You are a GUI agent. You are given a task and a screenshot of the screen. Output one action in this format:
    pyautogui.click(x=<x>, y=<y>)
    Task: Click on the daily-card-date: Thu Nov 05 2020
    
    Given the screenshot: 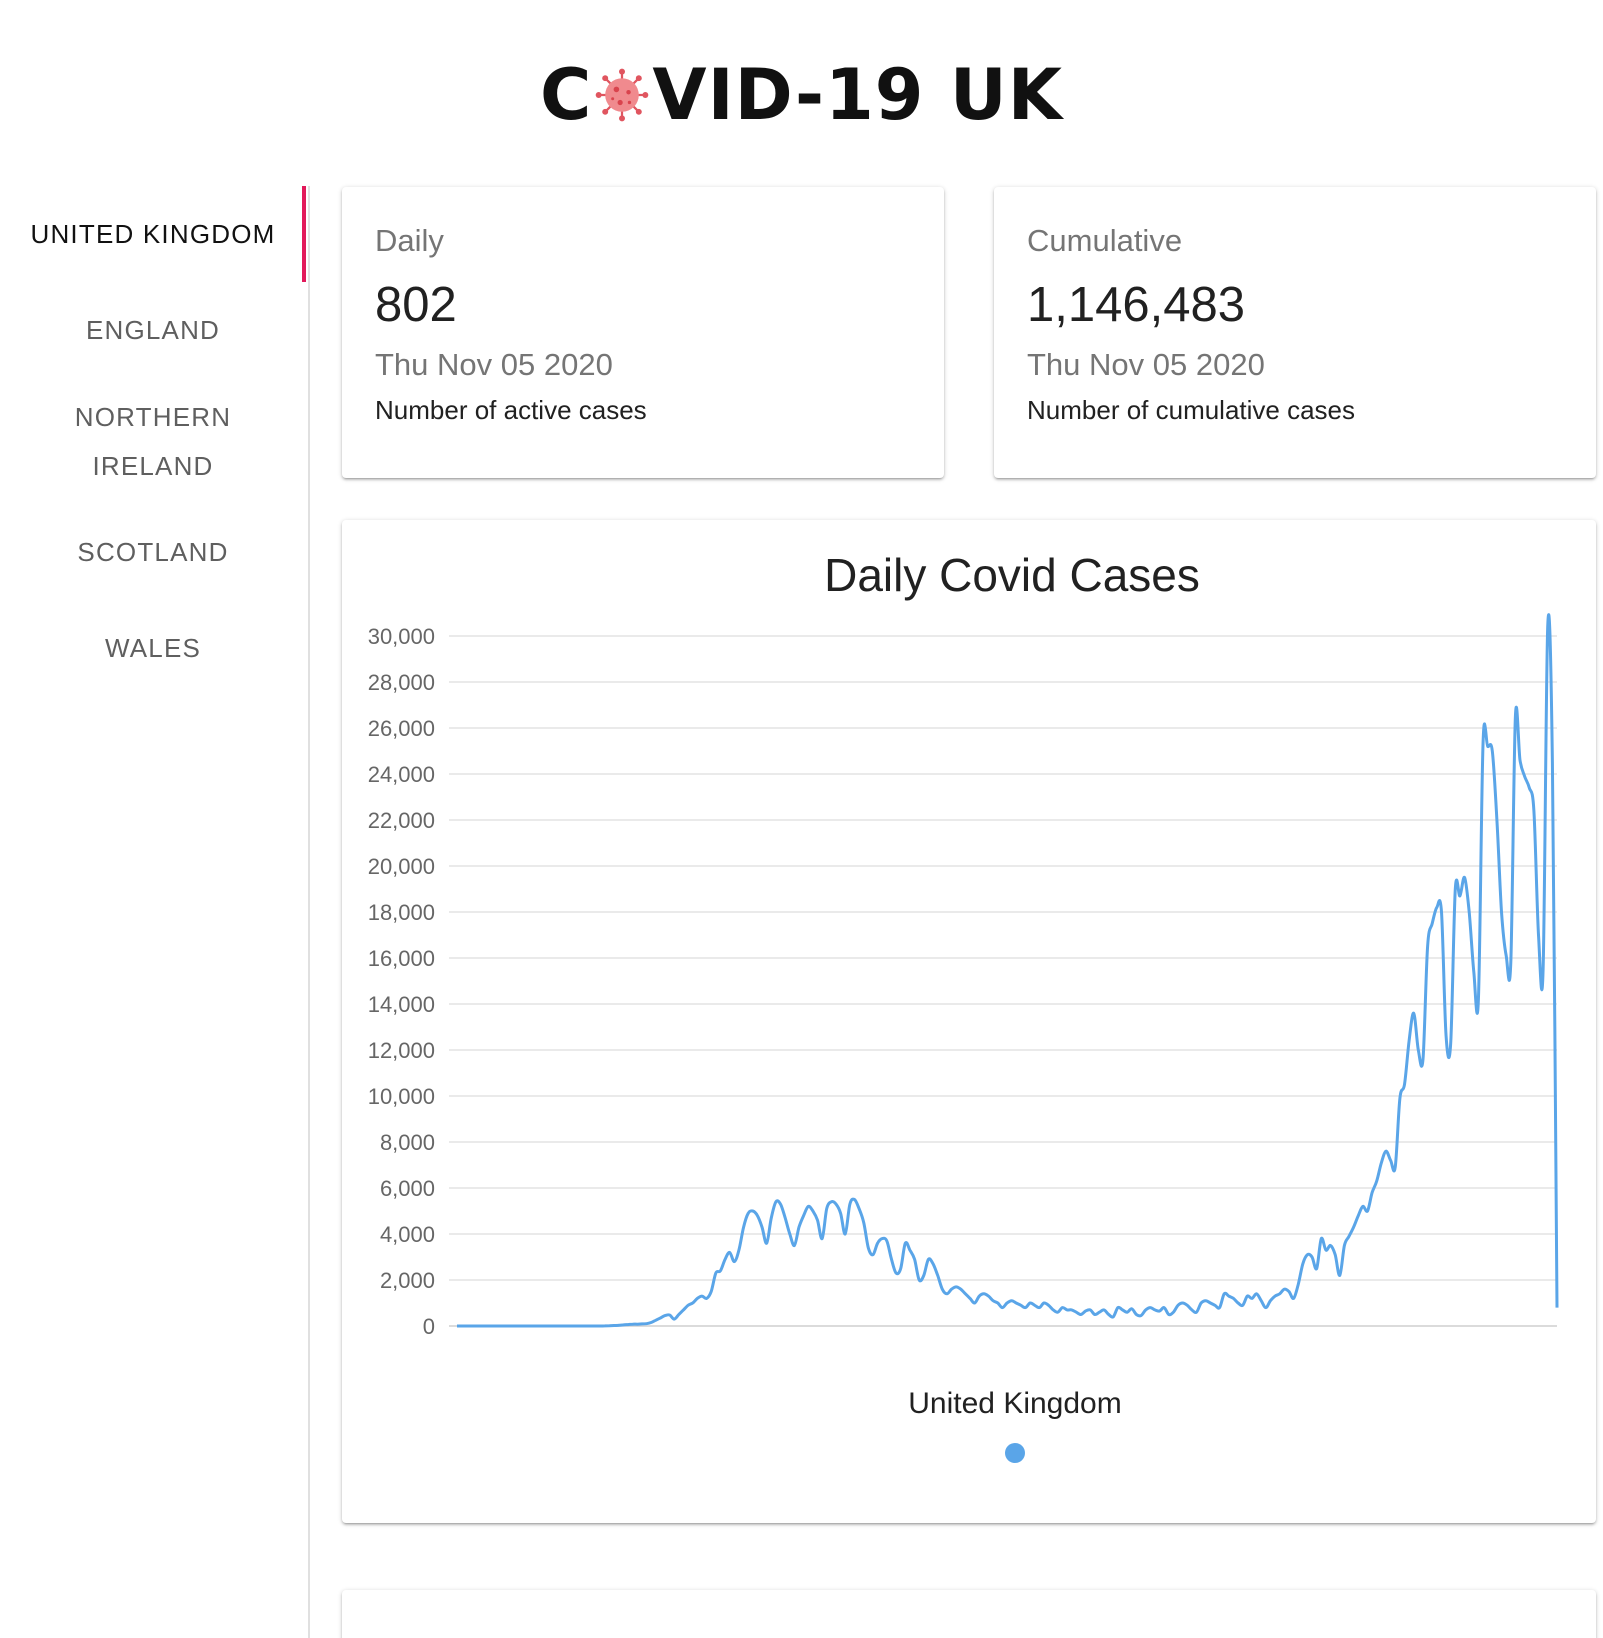 What is the action you would take?
    pyautogui.click(x=494, y=364)
    